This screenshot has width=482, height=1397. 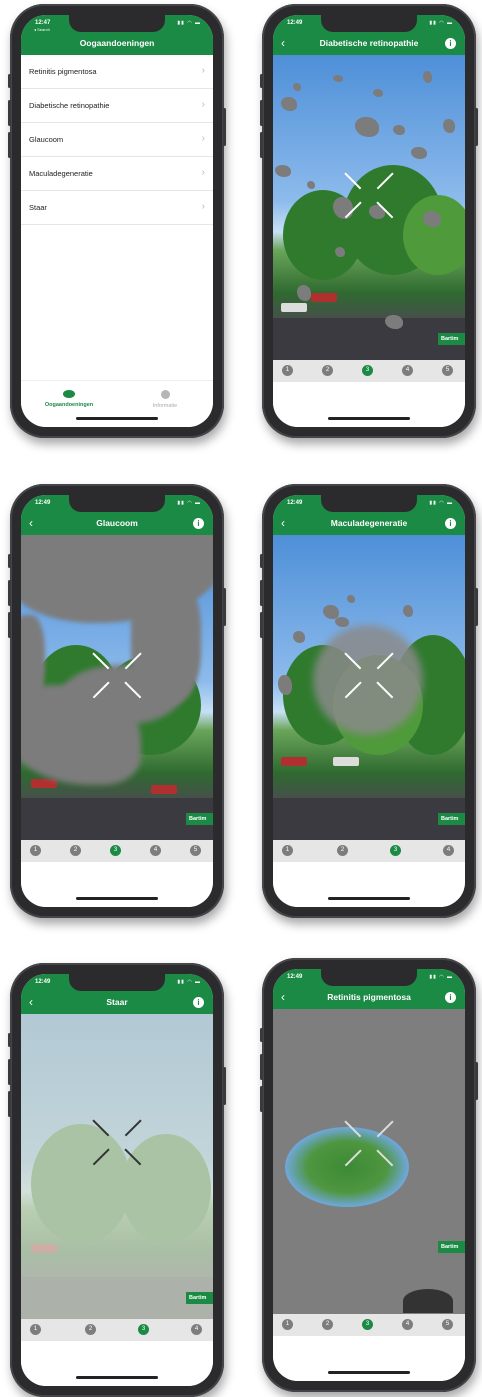 What do you see at coordinates (369, 523) in the screenshot?
I see `page-title: Maculadegeneratie` at bounding box center [369, 523].